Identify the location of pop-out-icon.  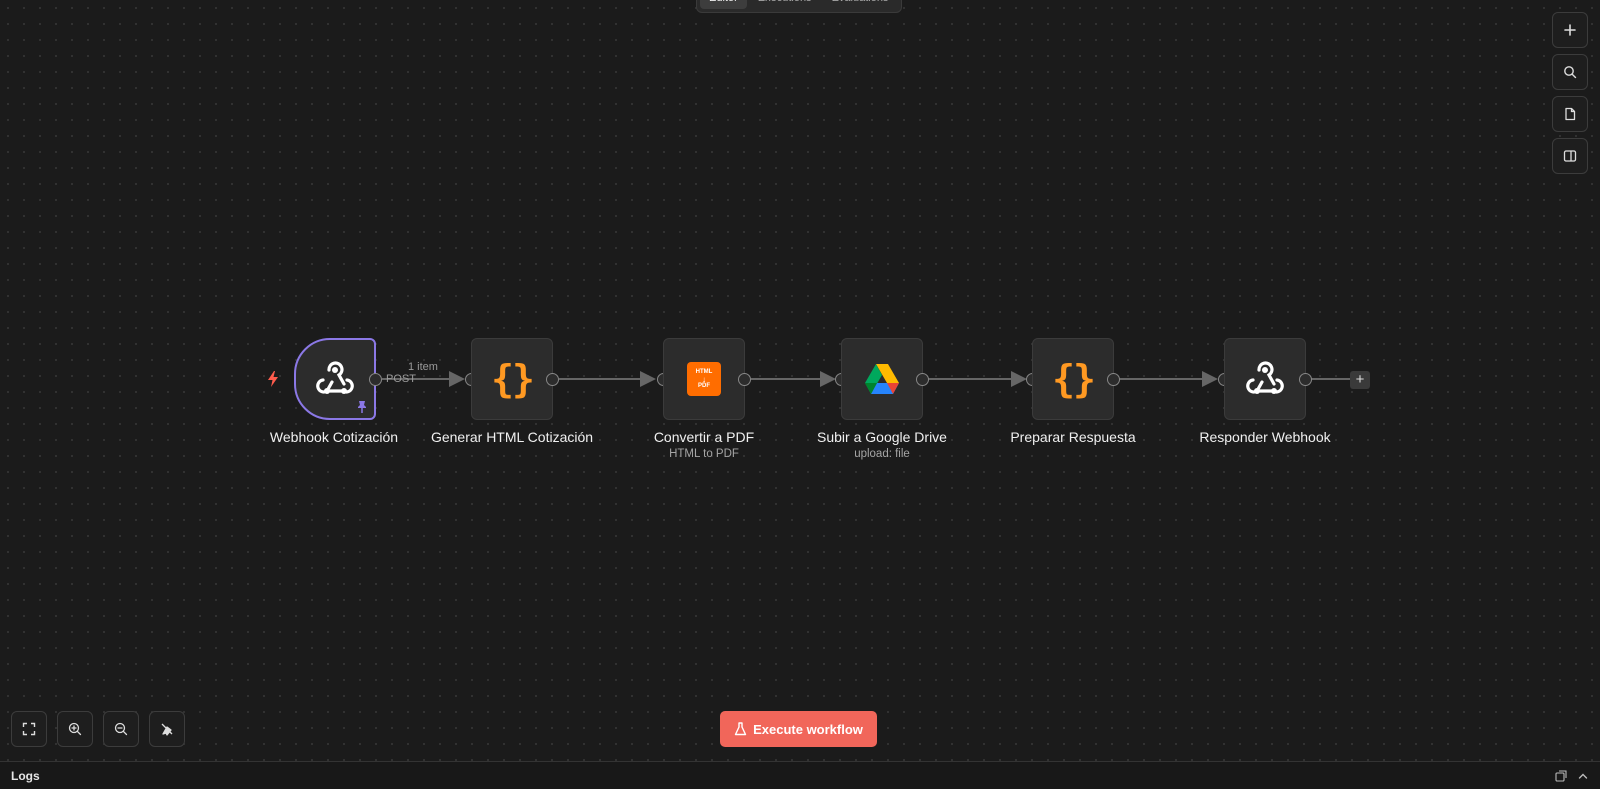
(1561, 775).